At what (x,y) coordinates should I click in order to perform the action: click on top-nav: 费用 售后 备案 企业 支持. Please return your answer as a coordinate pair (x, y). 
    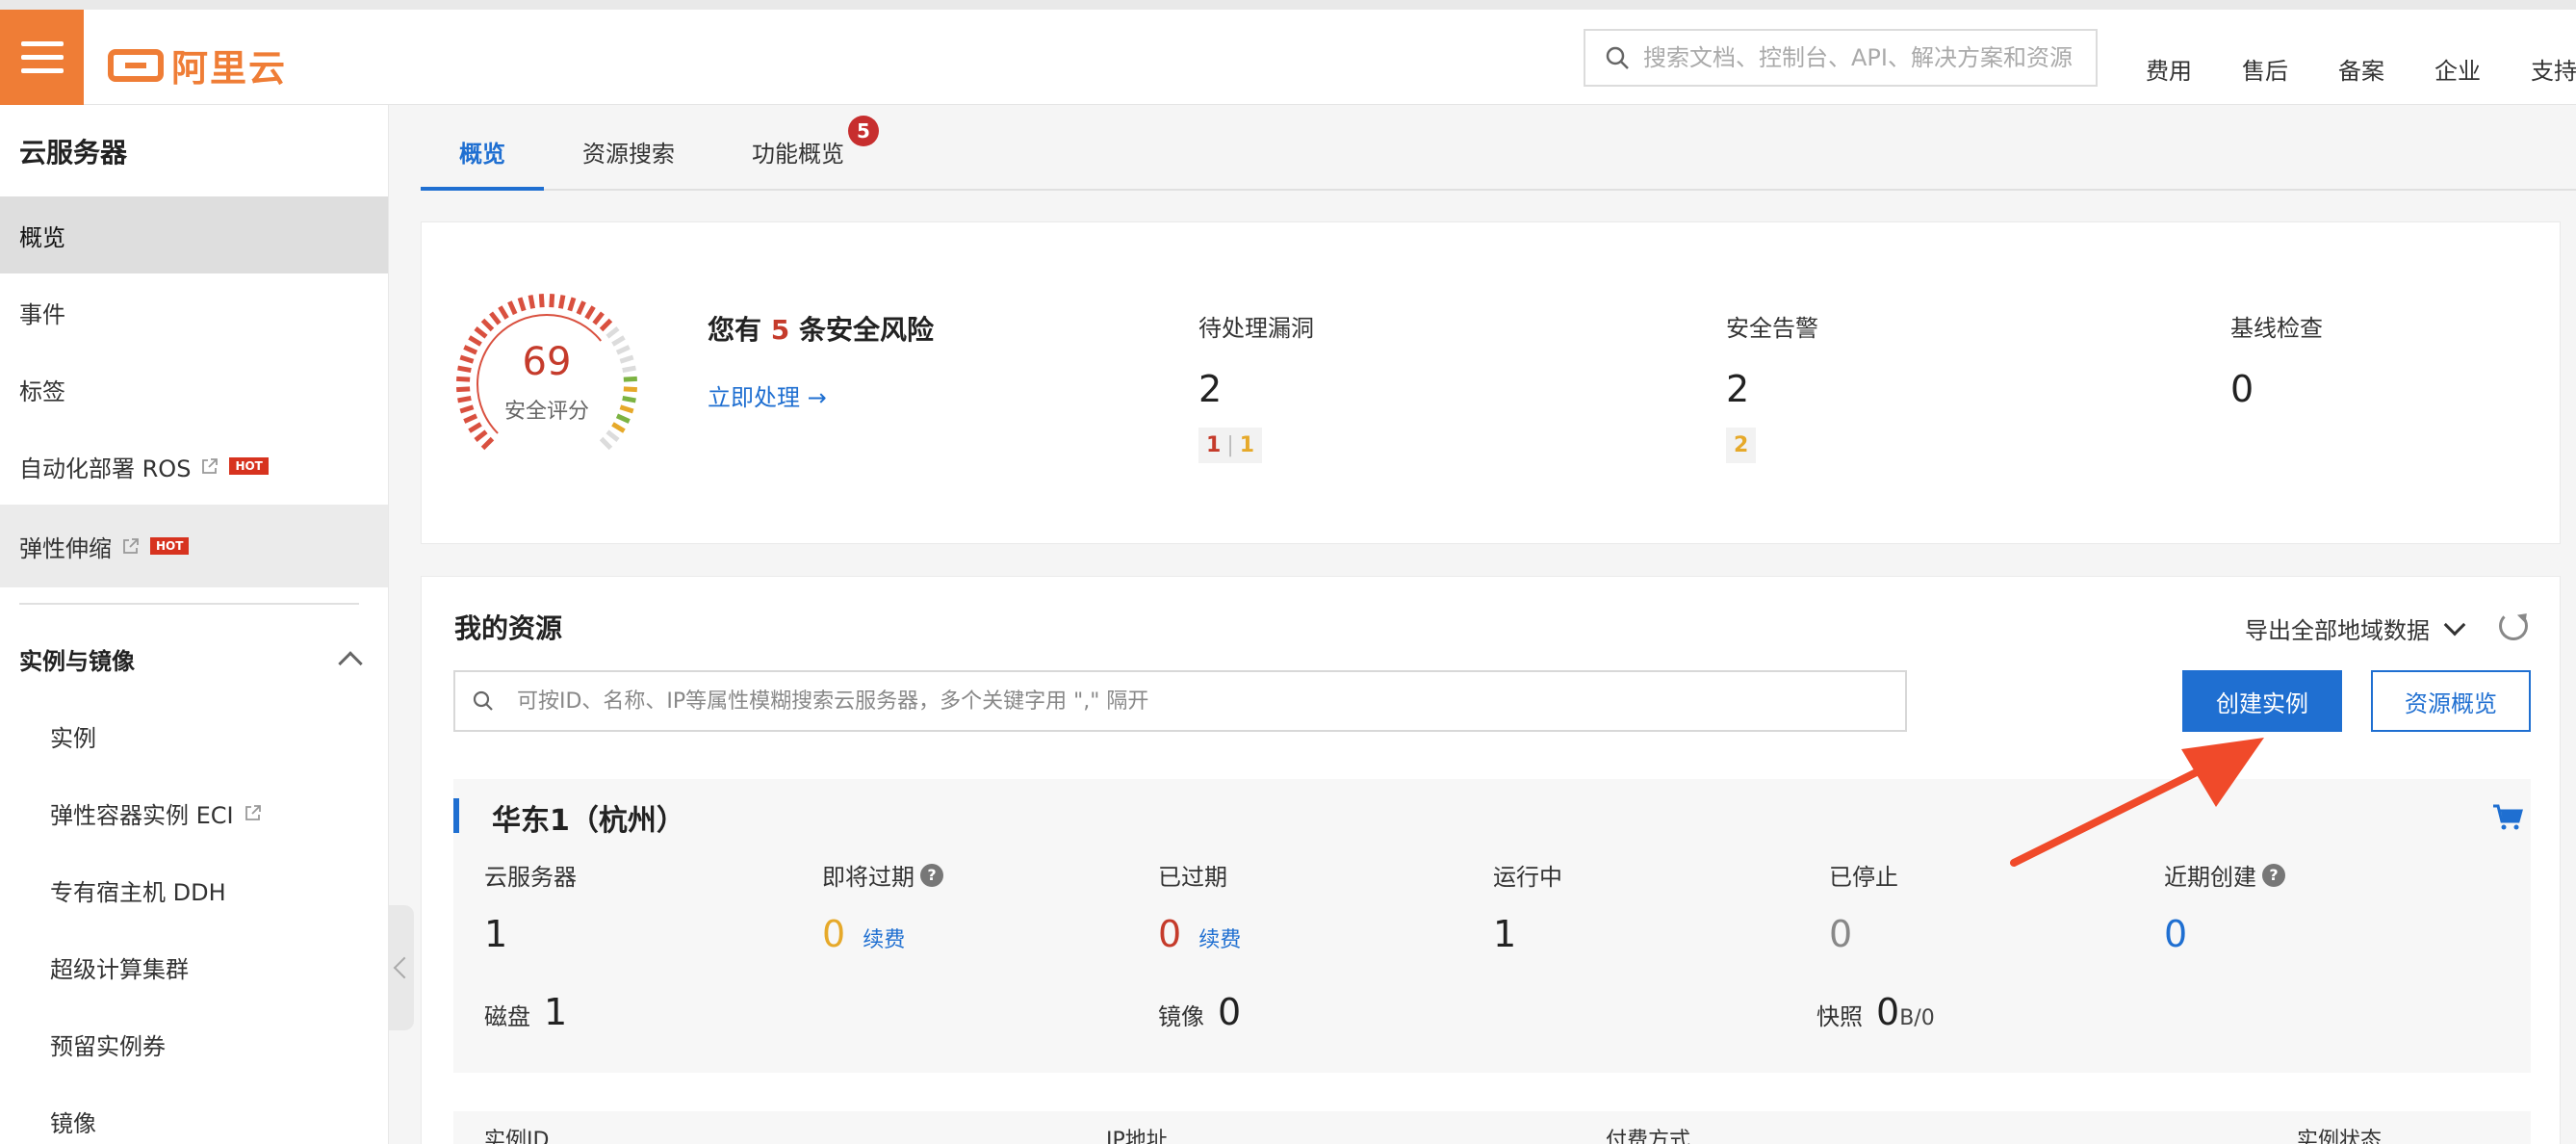
    Looking at the image, I should click on (2361, 69).